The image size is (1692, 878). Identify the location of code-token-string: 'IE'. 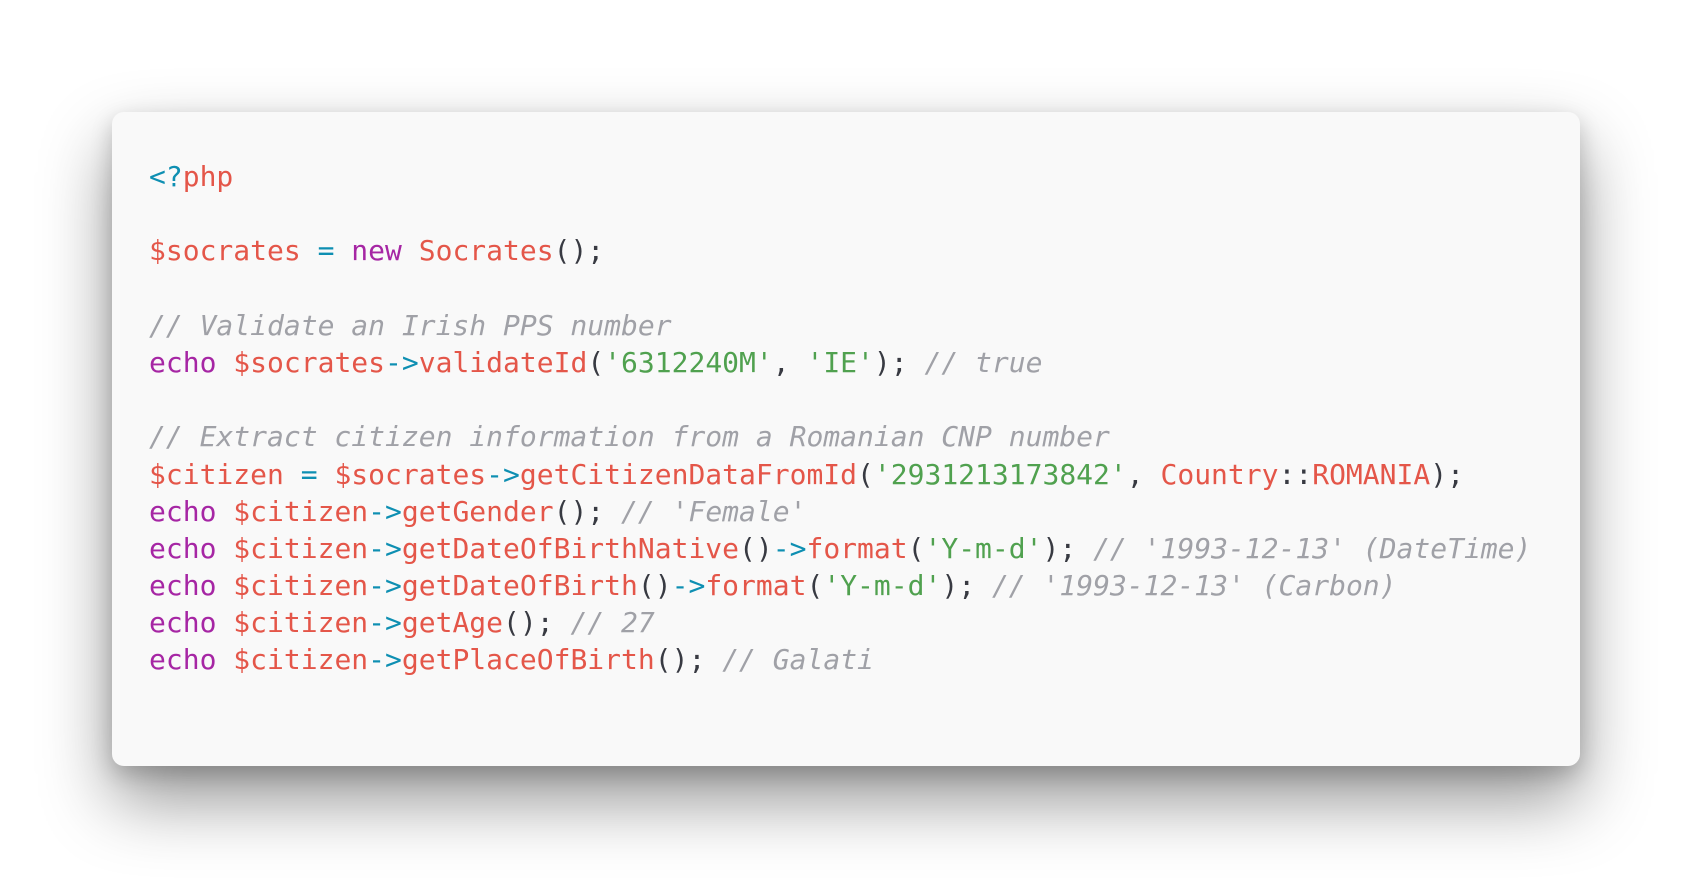
(840, 362).